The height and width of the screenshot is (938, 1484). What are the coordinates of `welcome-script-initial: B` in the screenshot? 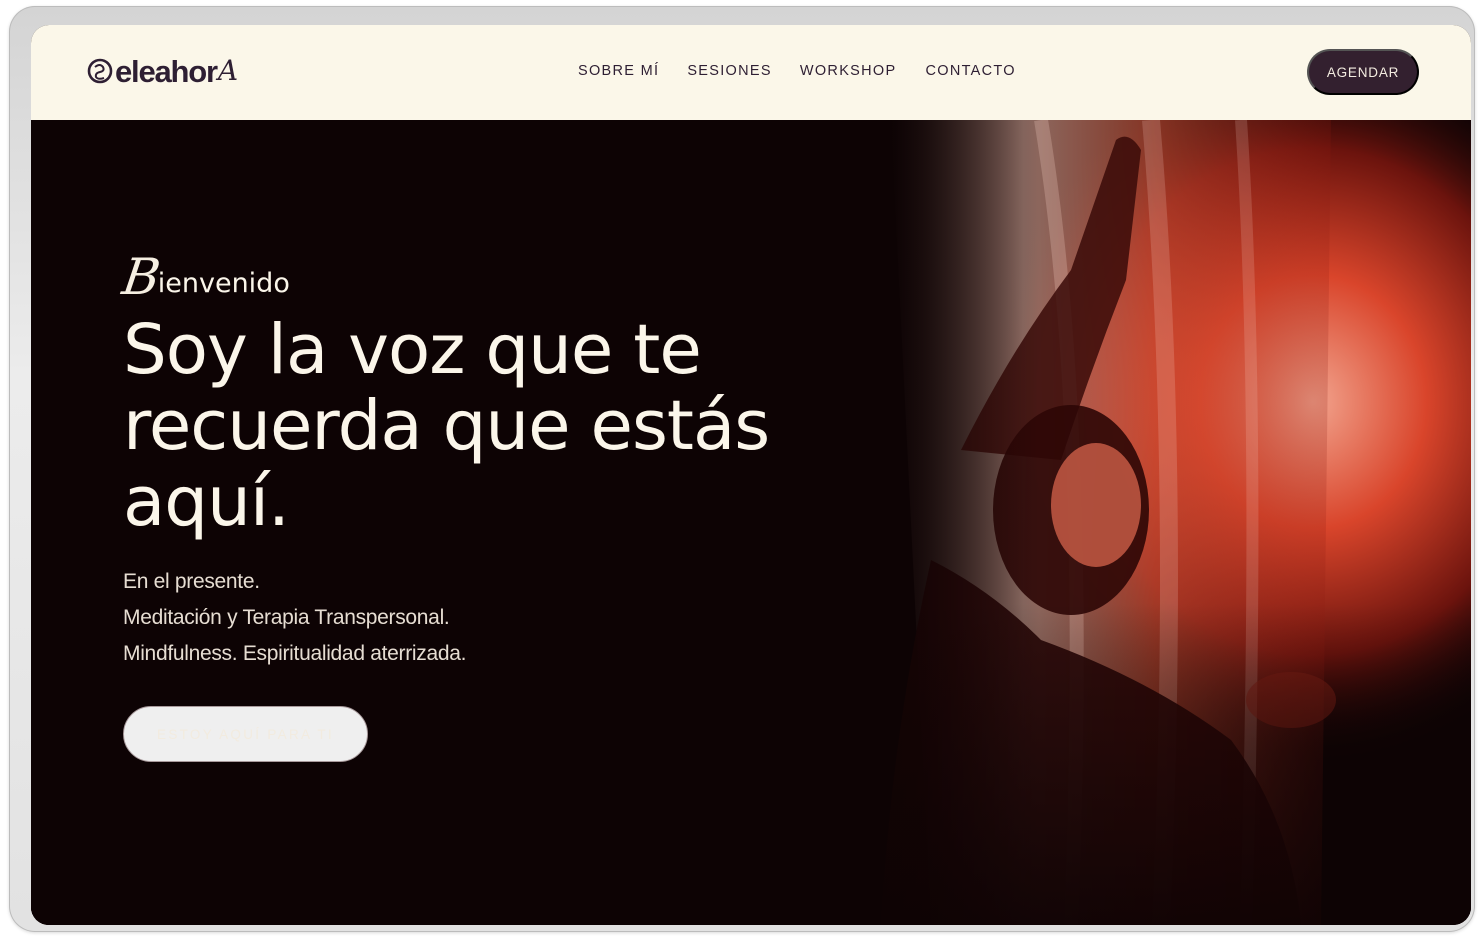 It's located at (141, 277).